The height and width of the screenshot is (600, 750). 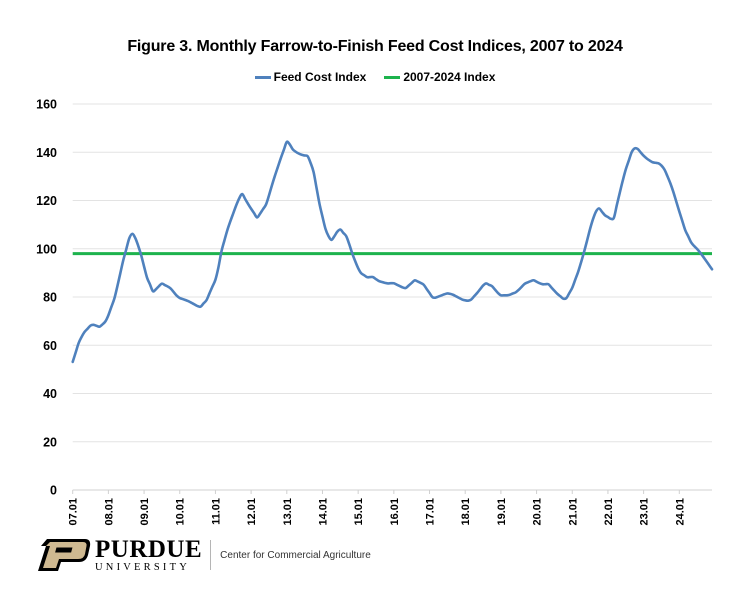 I want to click on brand-name: PURDUE, so click(x=149, y=549).